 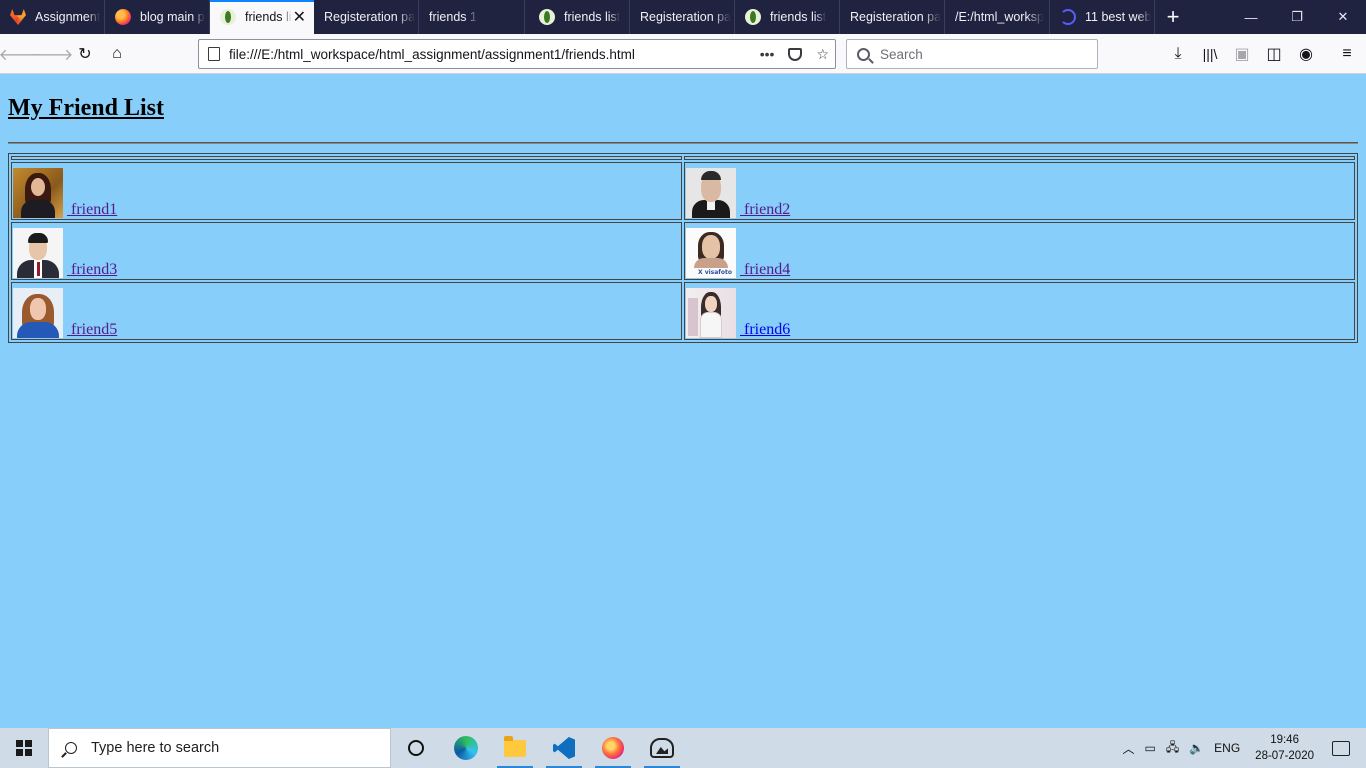 I want to click on divider, so click(x=683, y=143).